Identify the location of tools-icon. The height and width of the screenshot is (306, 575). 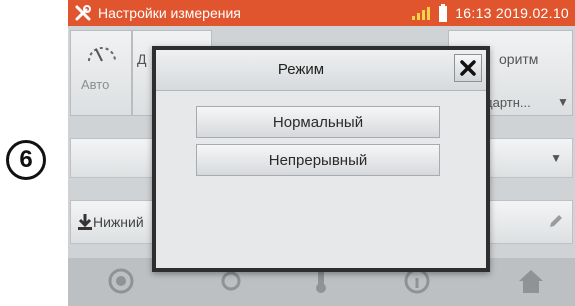
(83, 13).